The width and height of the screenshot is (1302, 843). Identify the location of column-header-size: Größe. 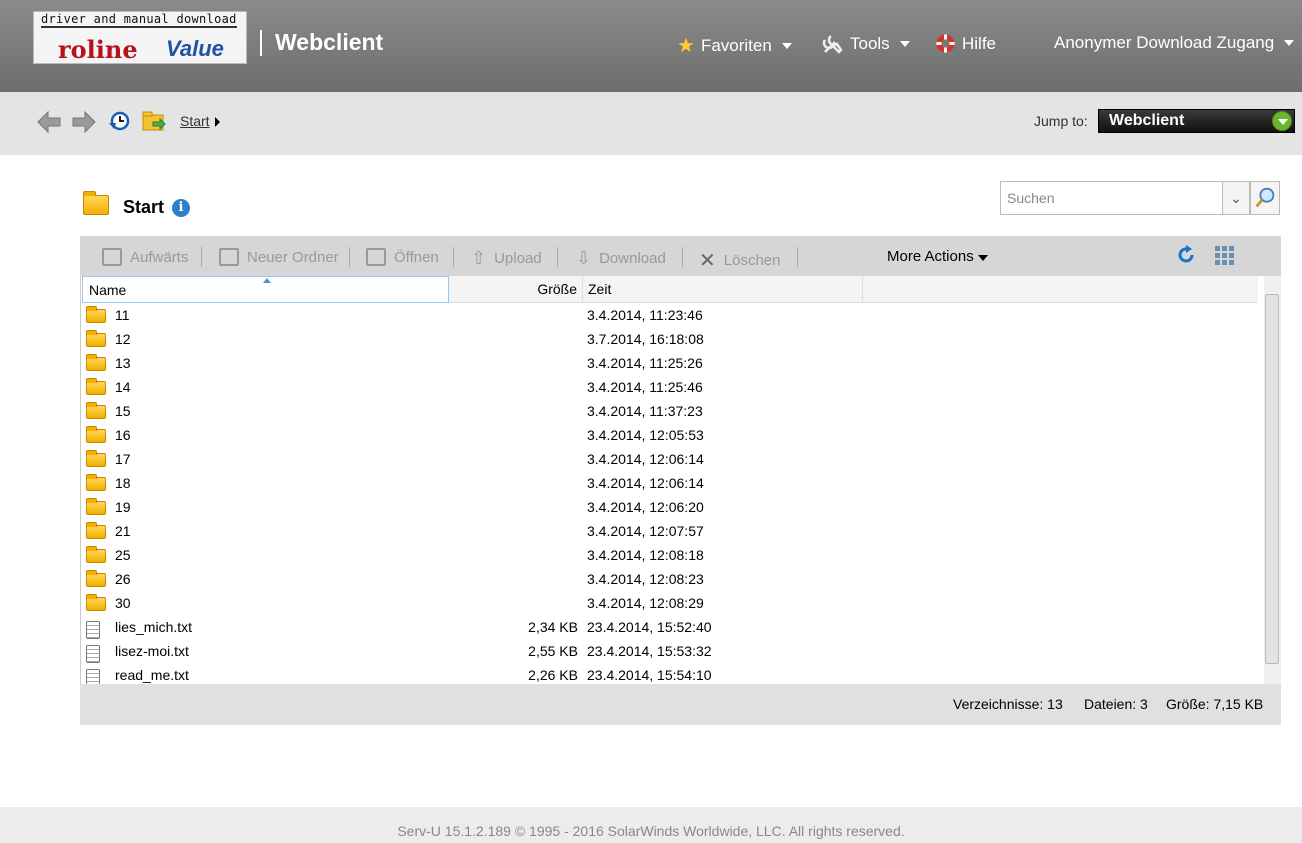
(516, 289).